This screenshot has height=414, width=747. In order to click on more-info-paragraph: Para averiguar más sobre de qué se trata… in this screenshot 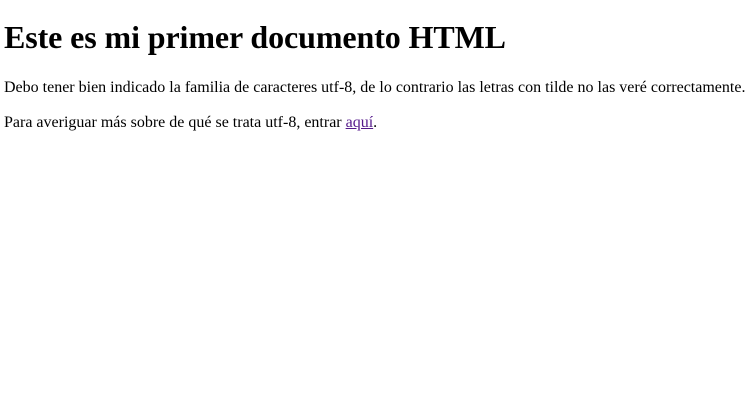, I will do `click(190, 123)`.